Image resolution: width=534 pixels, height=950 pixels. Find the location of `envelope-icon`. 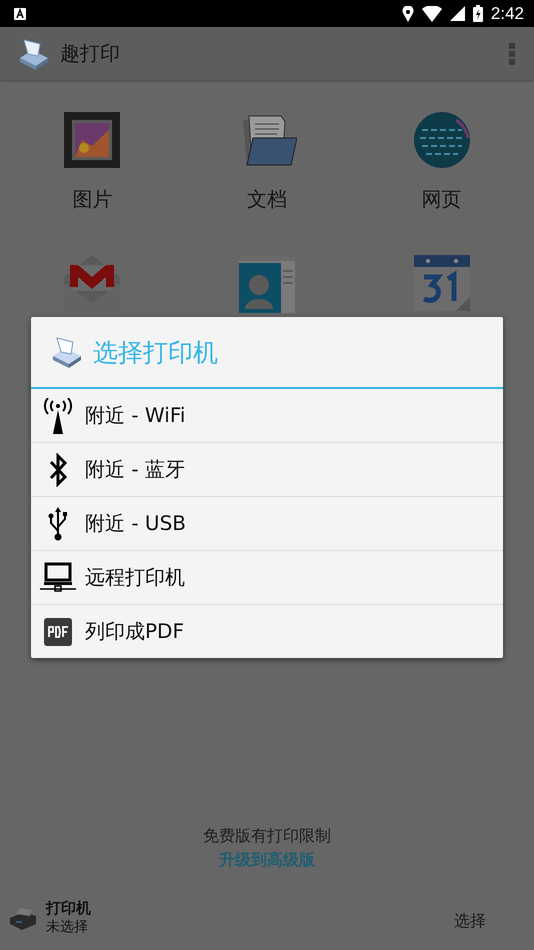

envelope-icon is located at coordinates (92, 283).